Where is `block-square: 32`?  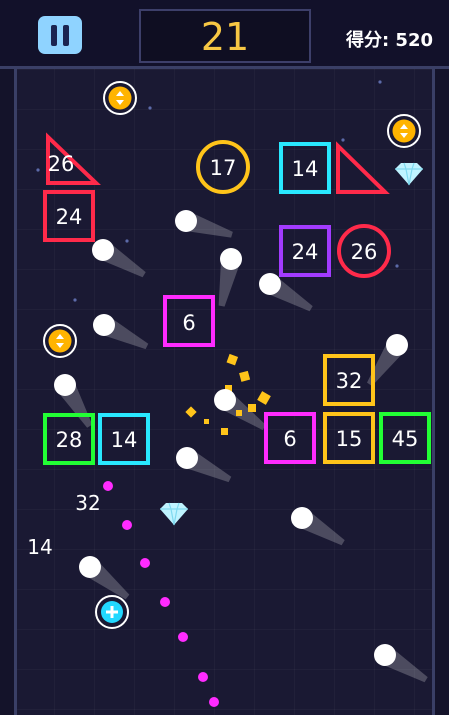 block-square: 32 is located at coordinates (349, 380).